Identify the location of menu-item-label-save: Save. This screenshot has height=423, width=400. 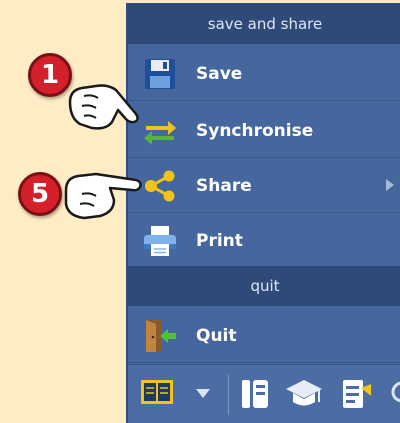
(219, 74).